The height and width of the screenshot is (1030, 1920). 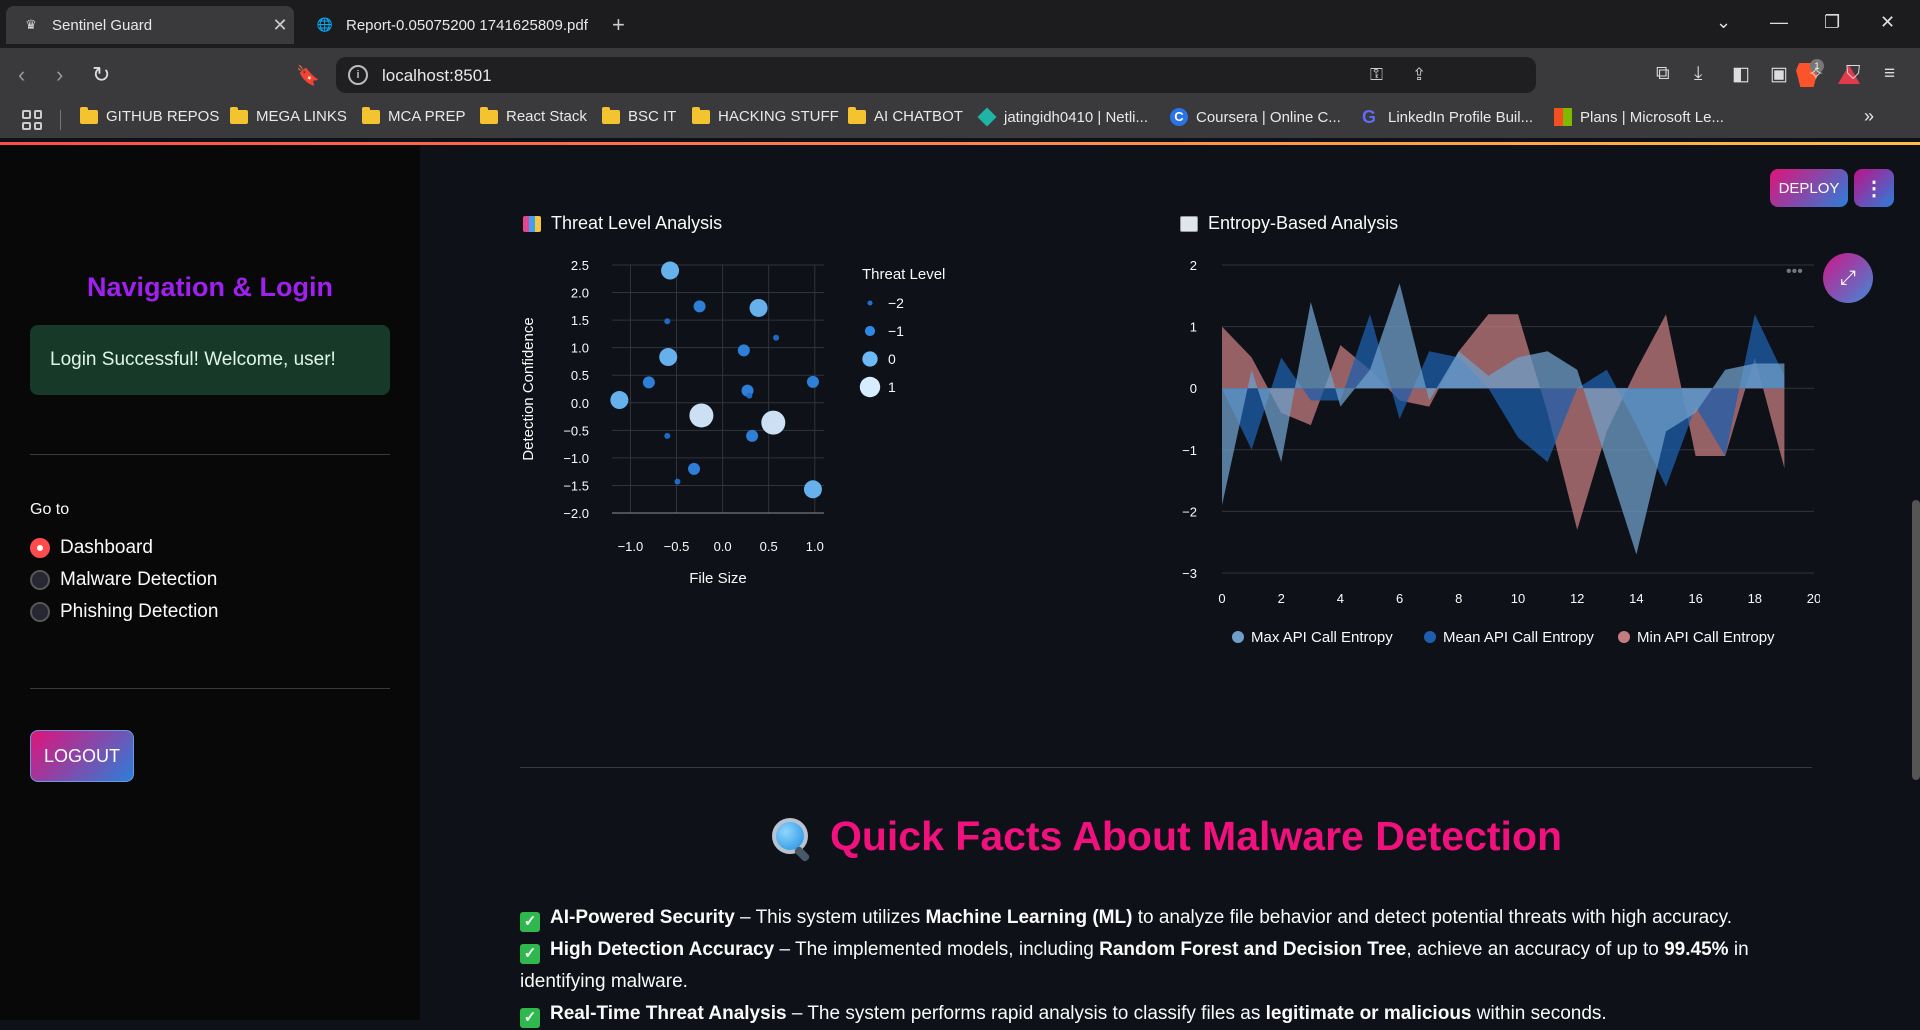 I want to click on tab-sentinel-guard: ♛ Sentinel Guard ✕, so click(x=150, y=25).